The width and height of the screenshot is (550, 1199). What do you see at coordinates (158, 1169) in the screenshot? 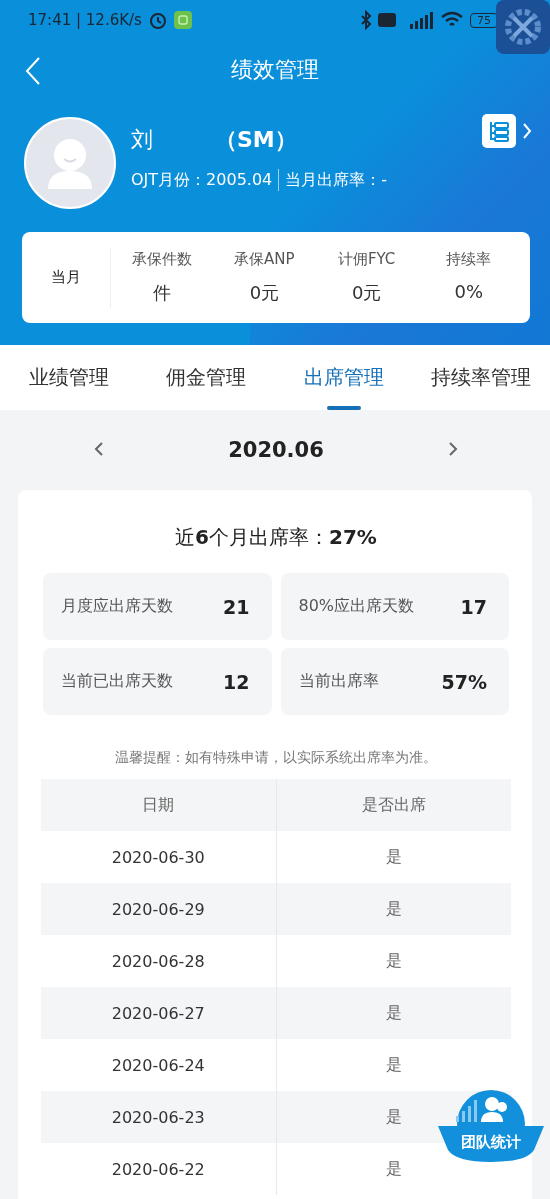
I see `table-cell: 2020-06-22` at bounding box center [158, 1169].